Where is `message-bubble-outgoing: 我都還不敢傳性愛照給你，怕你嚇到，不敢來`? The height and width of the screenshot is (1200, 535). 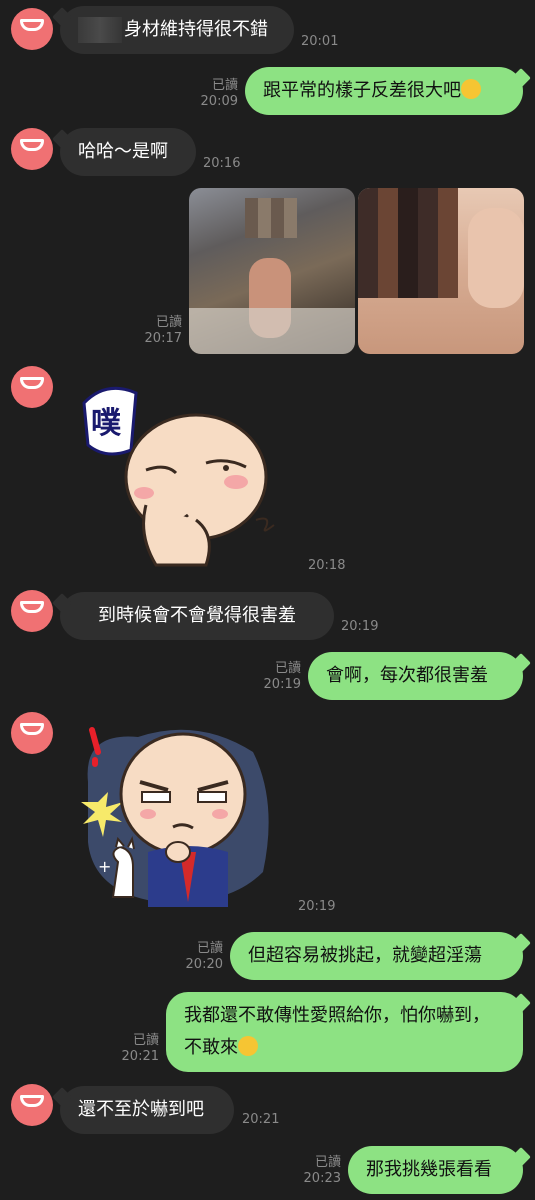
message-bubble-outgoing: 我都還不敢傳性愛照給你，怕你嚇到，不敢來 is located at coordinates (344, 1032).